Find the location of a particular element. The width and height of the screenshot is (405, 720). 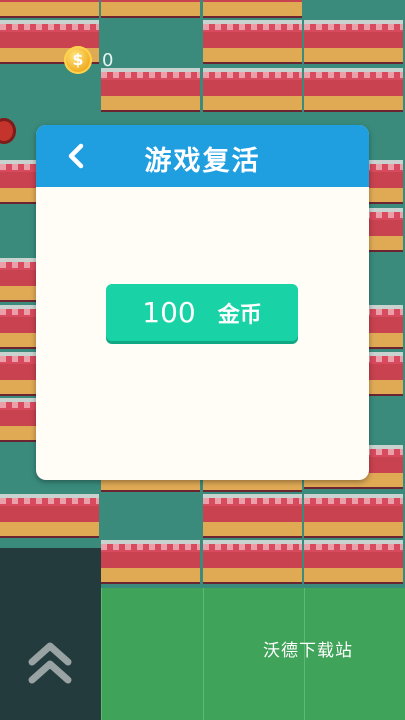

coin-cost: 100 is located at coordinates (169, 312).